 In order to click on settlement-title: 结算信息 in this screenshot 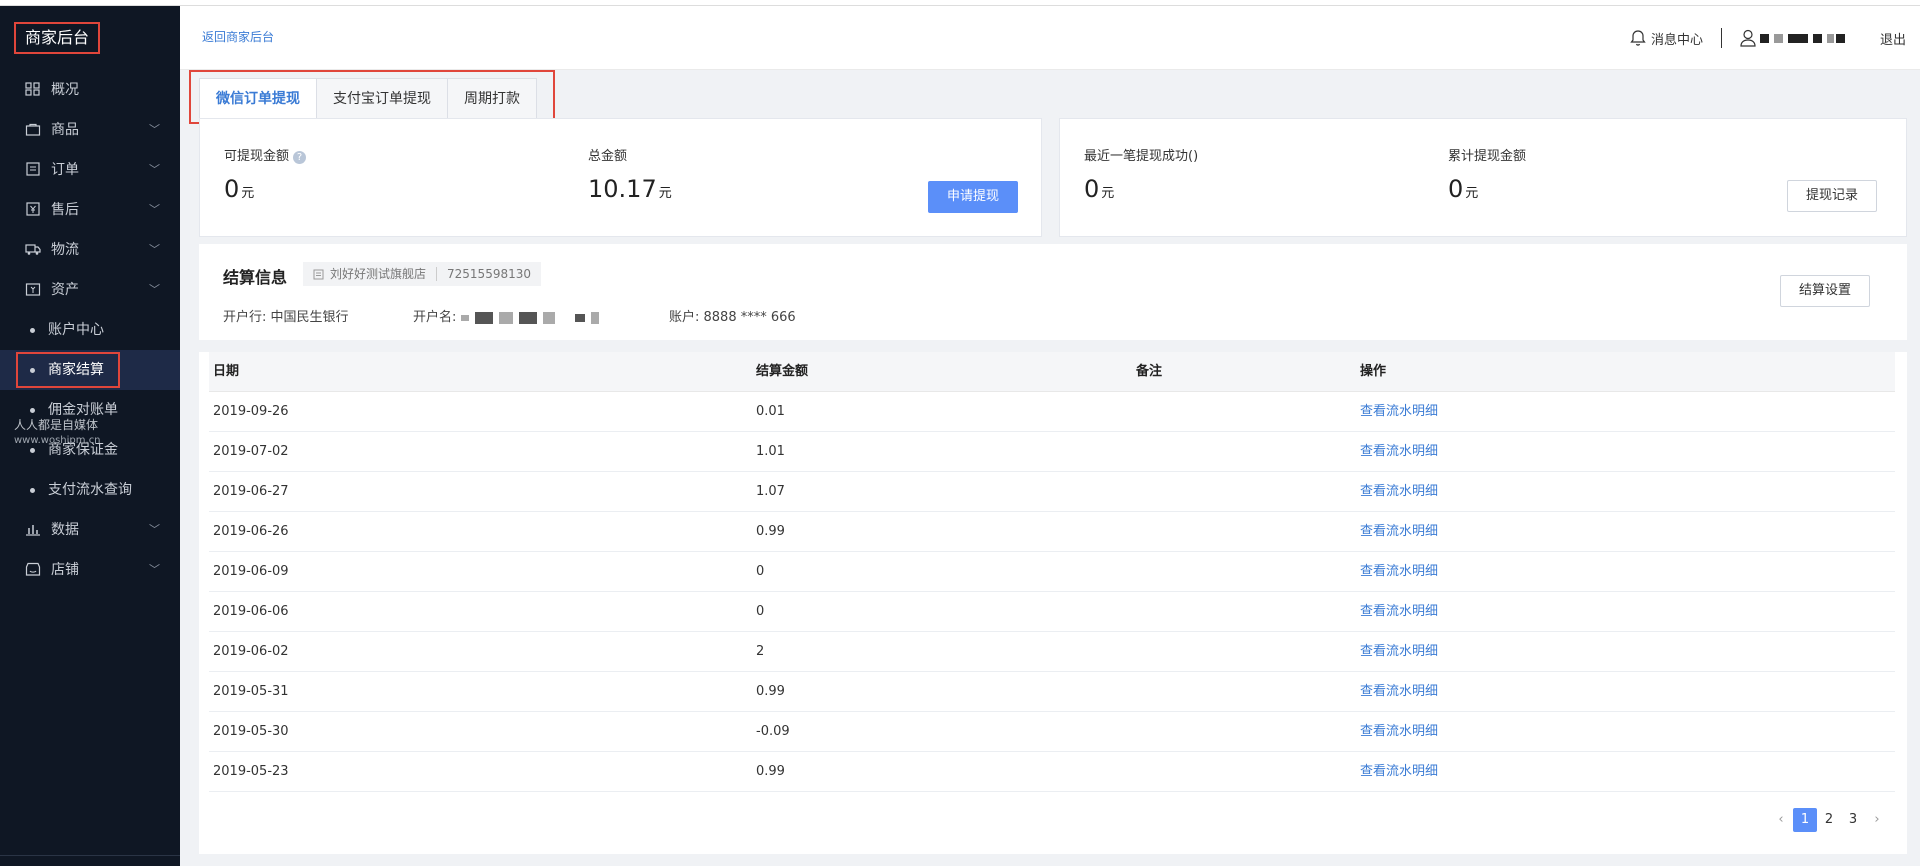, I will do `click(255, 277)`.